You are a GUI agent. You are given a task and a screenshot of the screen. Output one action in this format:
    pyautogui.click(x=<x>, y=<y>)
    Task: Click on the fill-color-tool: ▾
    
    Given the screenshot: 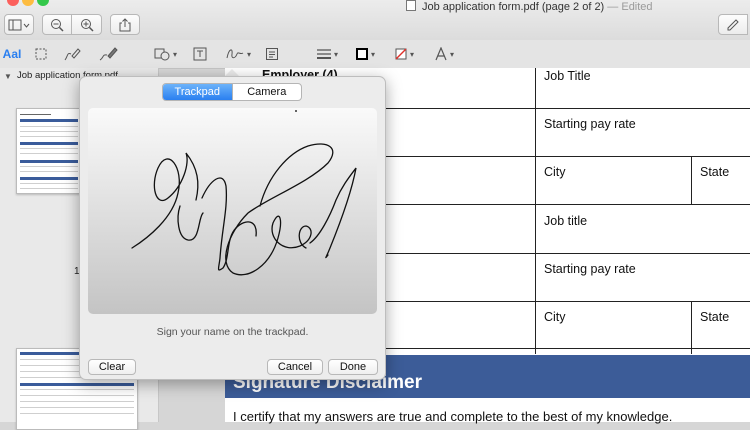 What is the action you would take?
    pyautogui.click(x=404, y=54)
    